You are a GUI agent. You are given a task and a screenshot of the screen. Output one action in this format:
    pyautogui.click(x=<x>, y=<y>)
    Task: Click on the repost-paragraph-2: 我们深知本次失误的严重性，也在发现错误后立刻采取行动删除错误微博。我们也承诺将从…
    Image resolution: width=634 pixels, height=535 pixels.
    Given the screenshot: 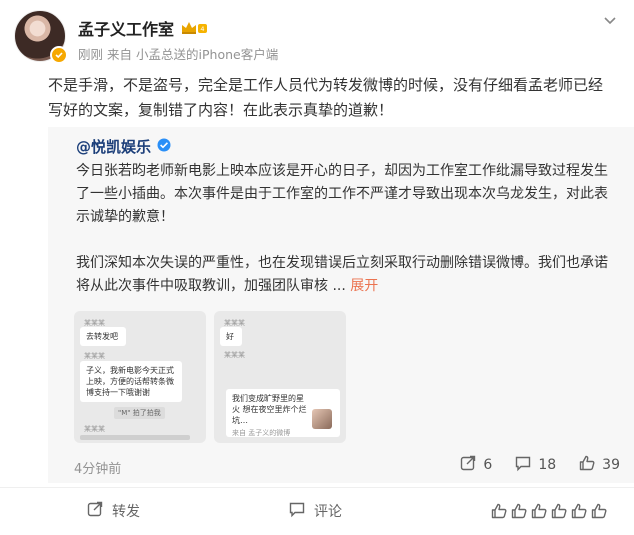 What is the action you would take?
    pyautogui.click(x=342, y=275)
    